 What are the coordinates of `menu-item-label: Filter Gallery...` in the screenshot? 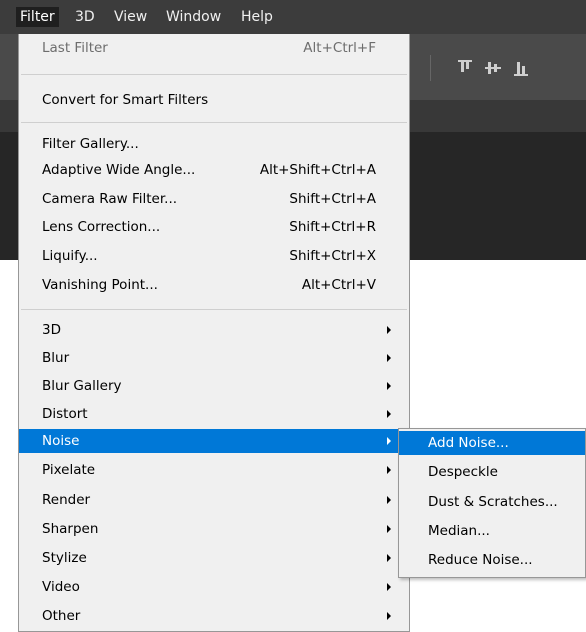 It's located at (90, 144).